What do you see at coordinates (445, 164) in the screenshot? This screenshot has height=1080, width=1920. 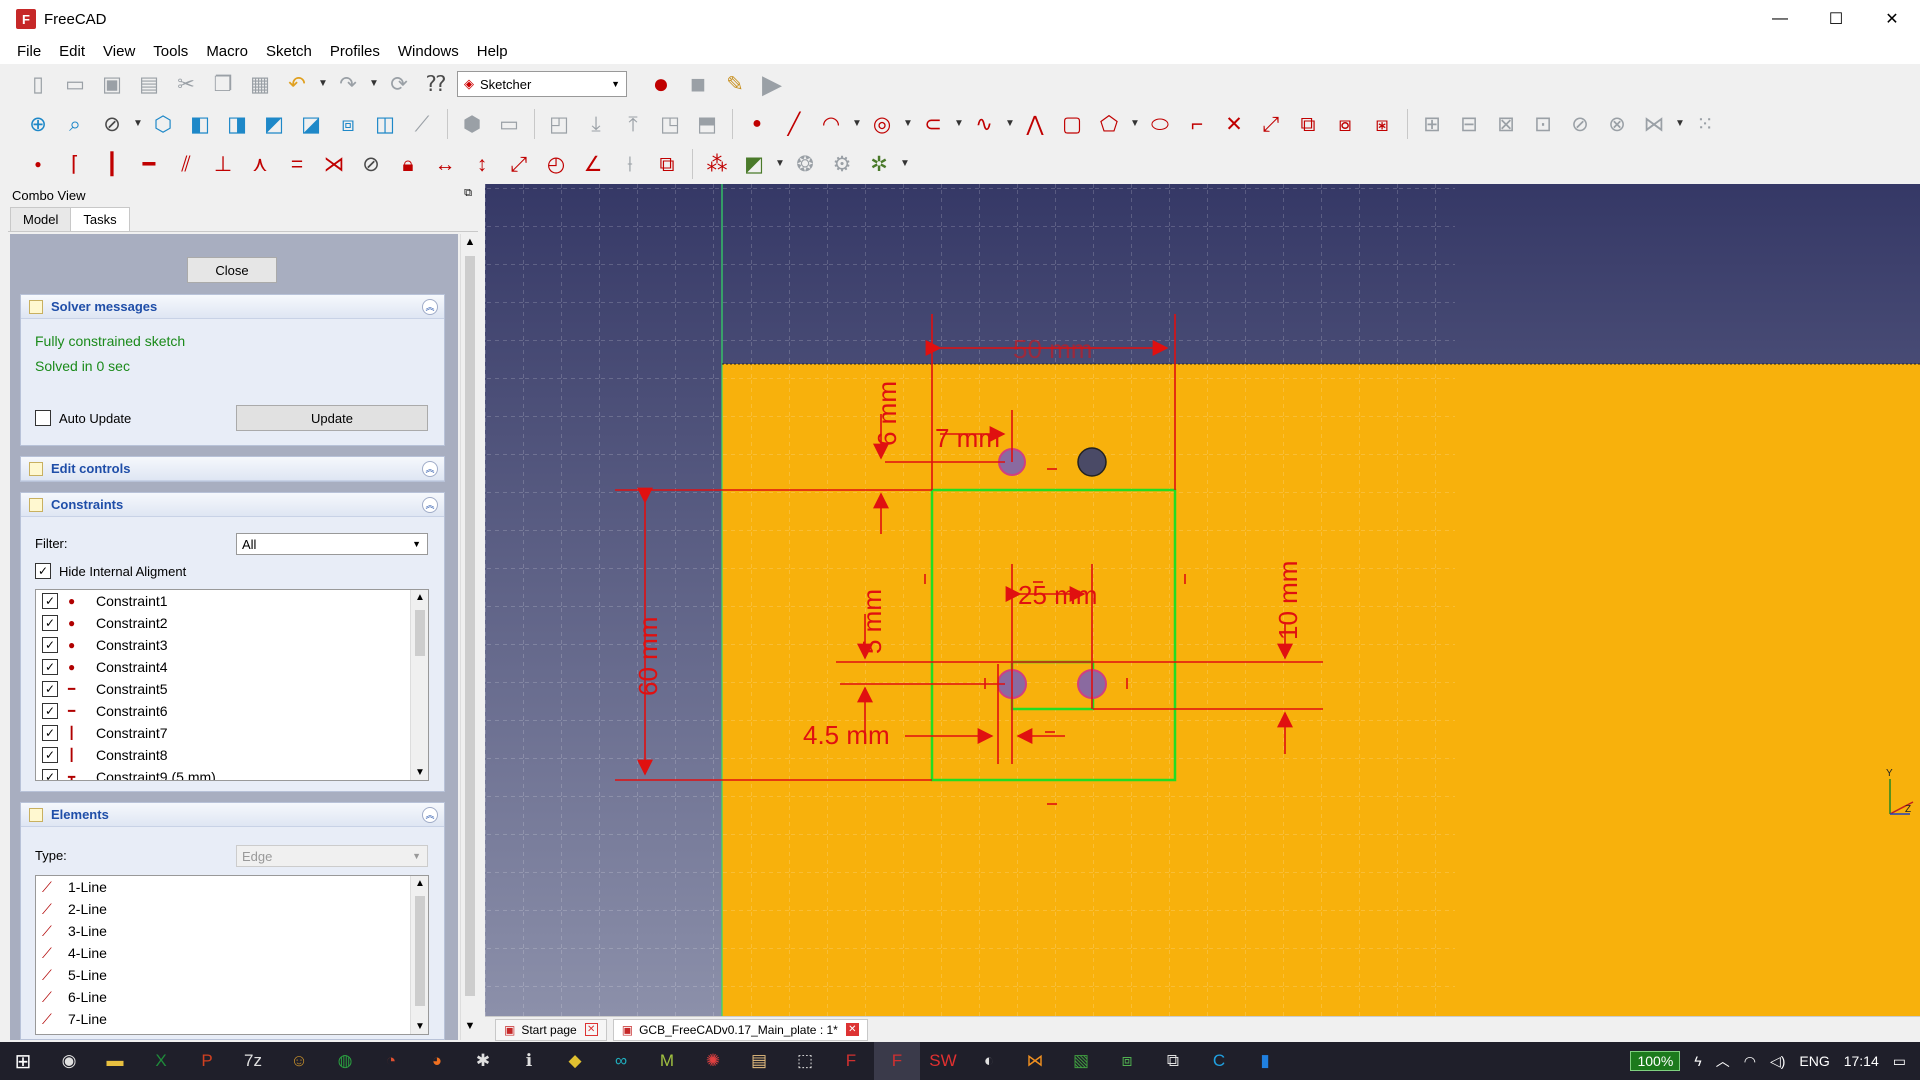 I see `constrain-horizontal-distance-icon: ↔` at bounding box center [445, 164].